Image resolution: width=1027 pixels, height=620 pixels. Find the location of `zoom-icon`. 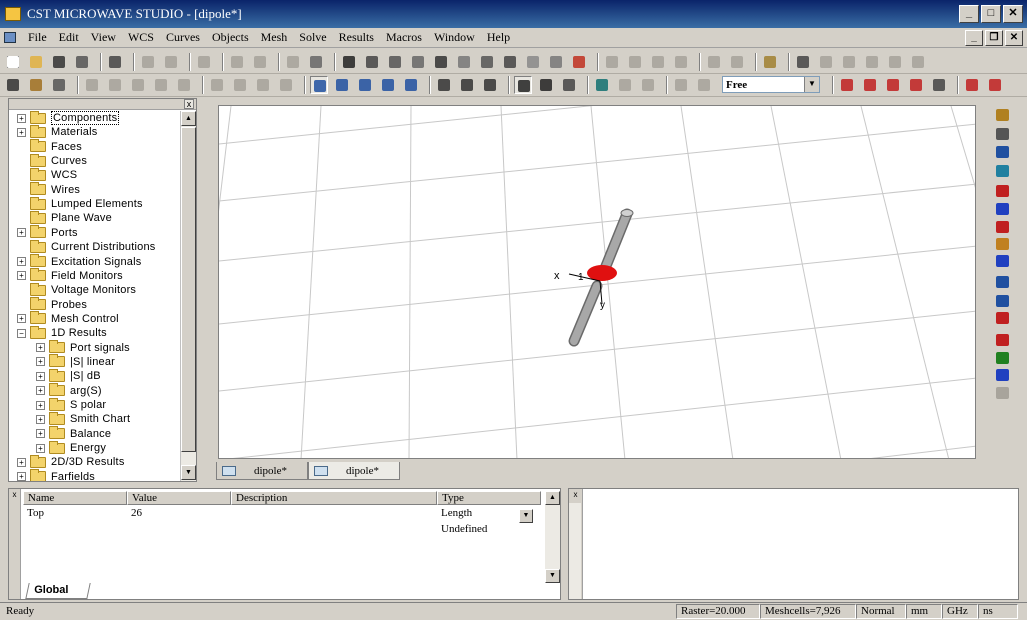

zoom-icon is located at coordinates (444, 85).